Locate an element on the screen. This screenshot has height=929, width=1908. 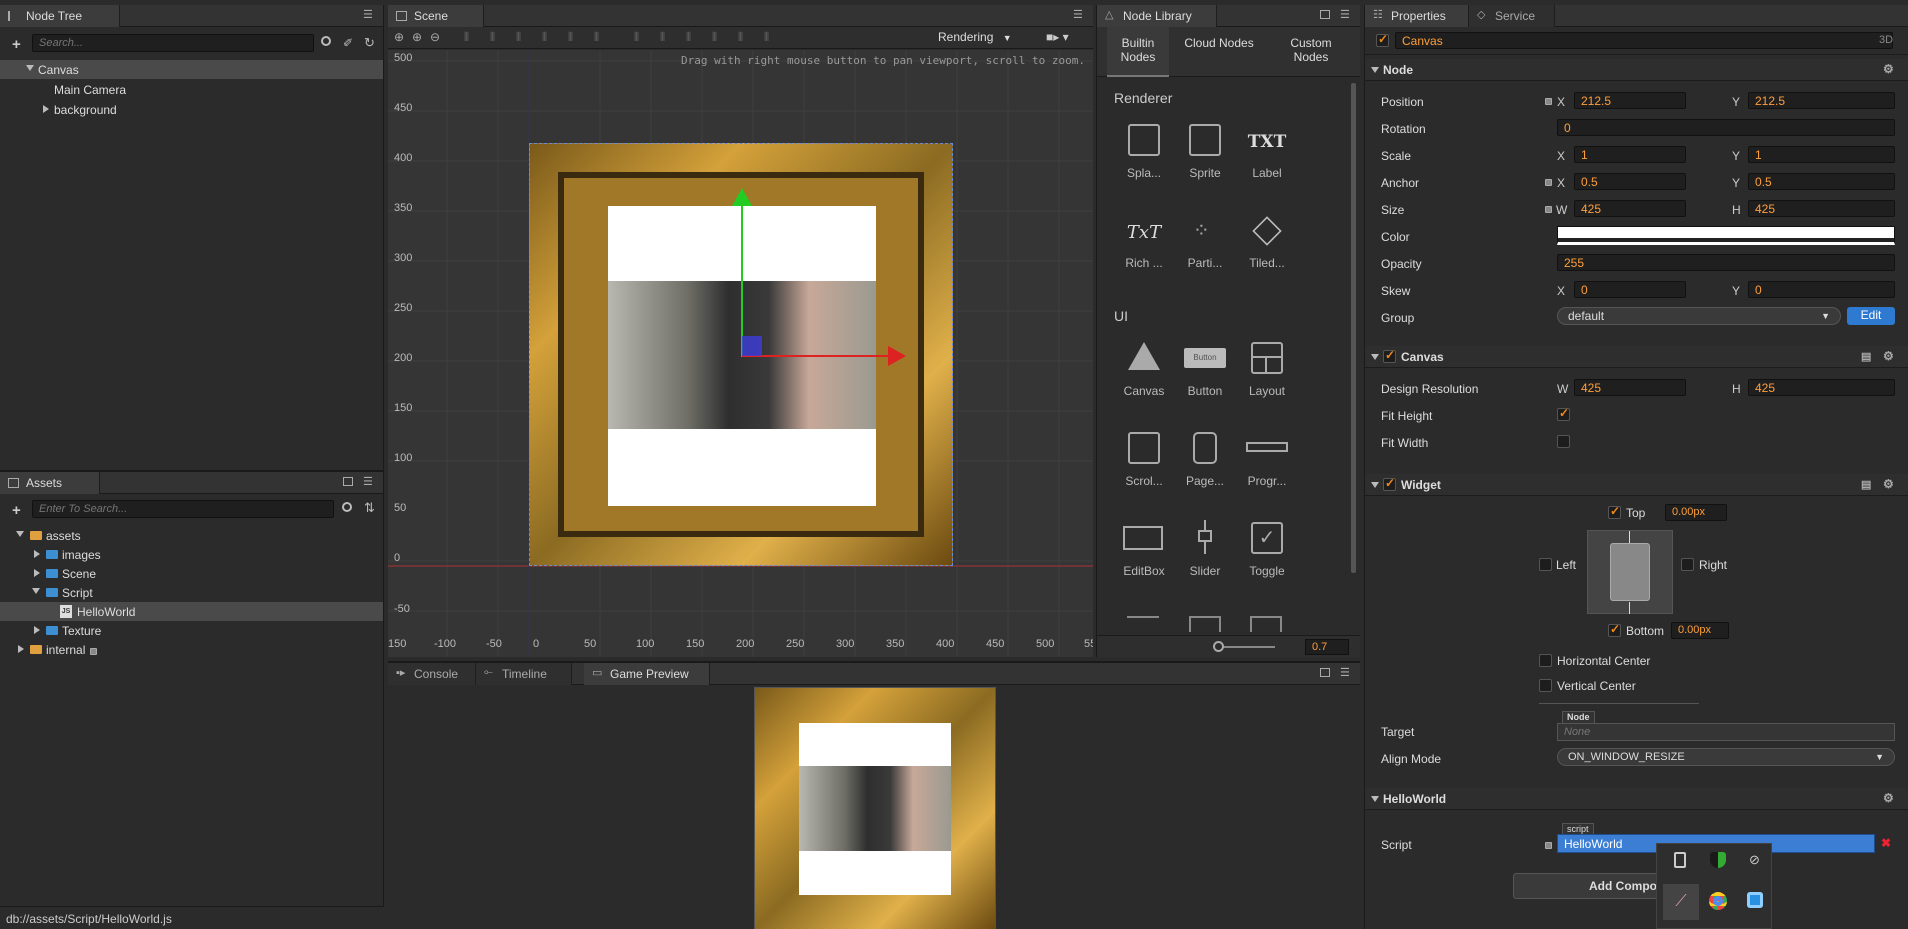
asset-search-input is located at coordinates (183, 509).